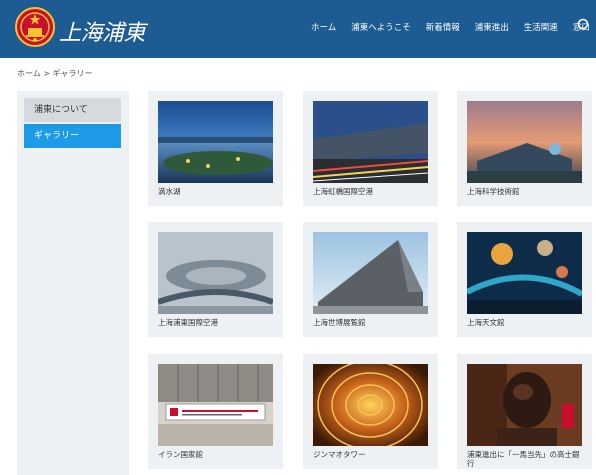  I want to click on nav-news: 新着情報, so click(443, 27).